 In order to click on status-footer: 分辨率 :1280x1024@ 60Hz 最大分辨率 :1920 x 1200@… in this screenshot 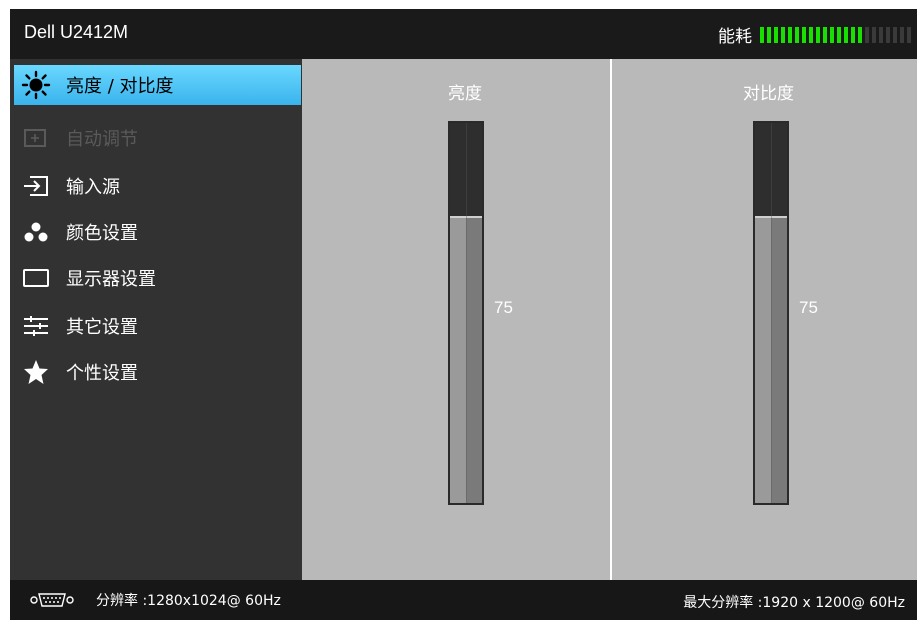, I will do `click(463, 600)`.